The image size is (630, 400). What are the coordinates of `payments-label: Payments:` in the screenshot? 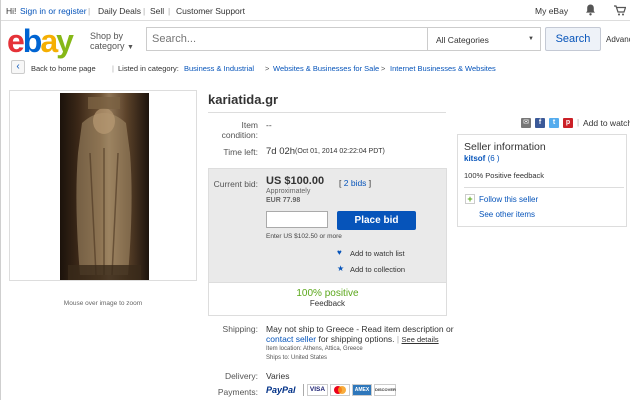 It's located at (237, 392).